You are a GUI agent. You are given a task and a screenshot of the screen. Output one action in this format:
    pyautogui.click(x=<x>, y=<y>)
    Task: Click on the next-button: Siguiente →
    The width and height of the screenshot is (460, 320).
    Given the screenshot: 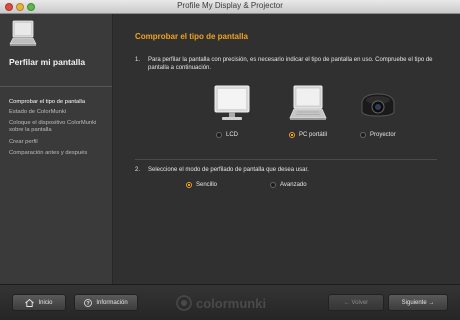 What is the action you would take?
    pyautogui.click(x=418, y=302)
    